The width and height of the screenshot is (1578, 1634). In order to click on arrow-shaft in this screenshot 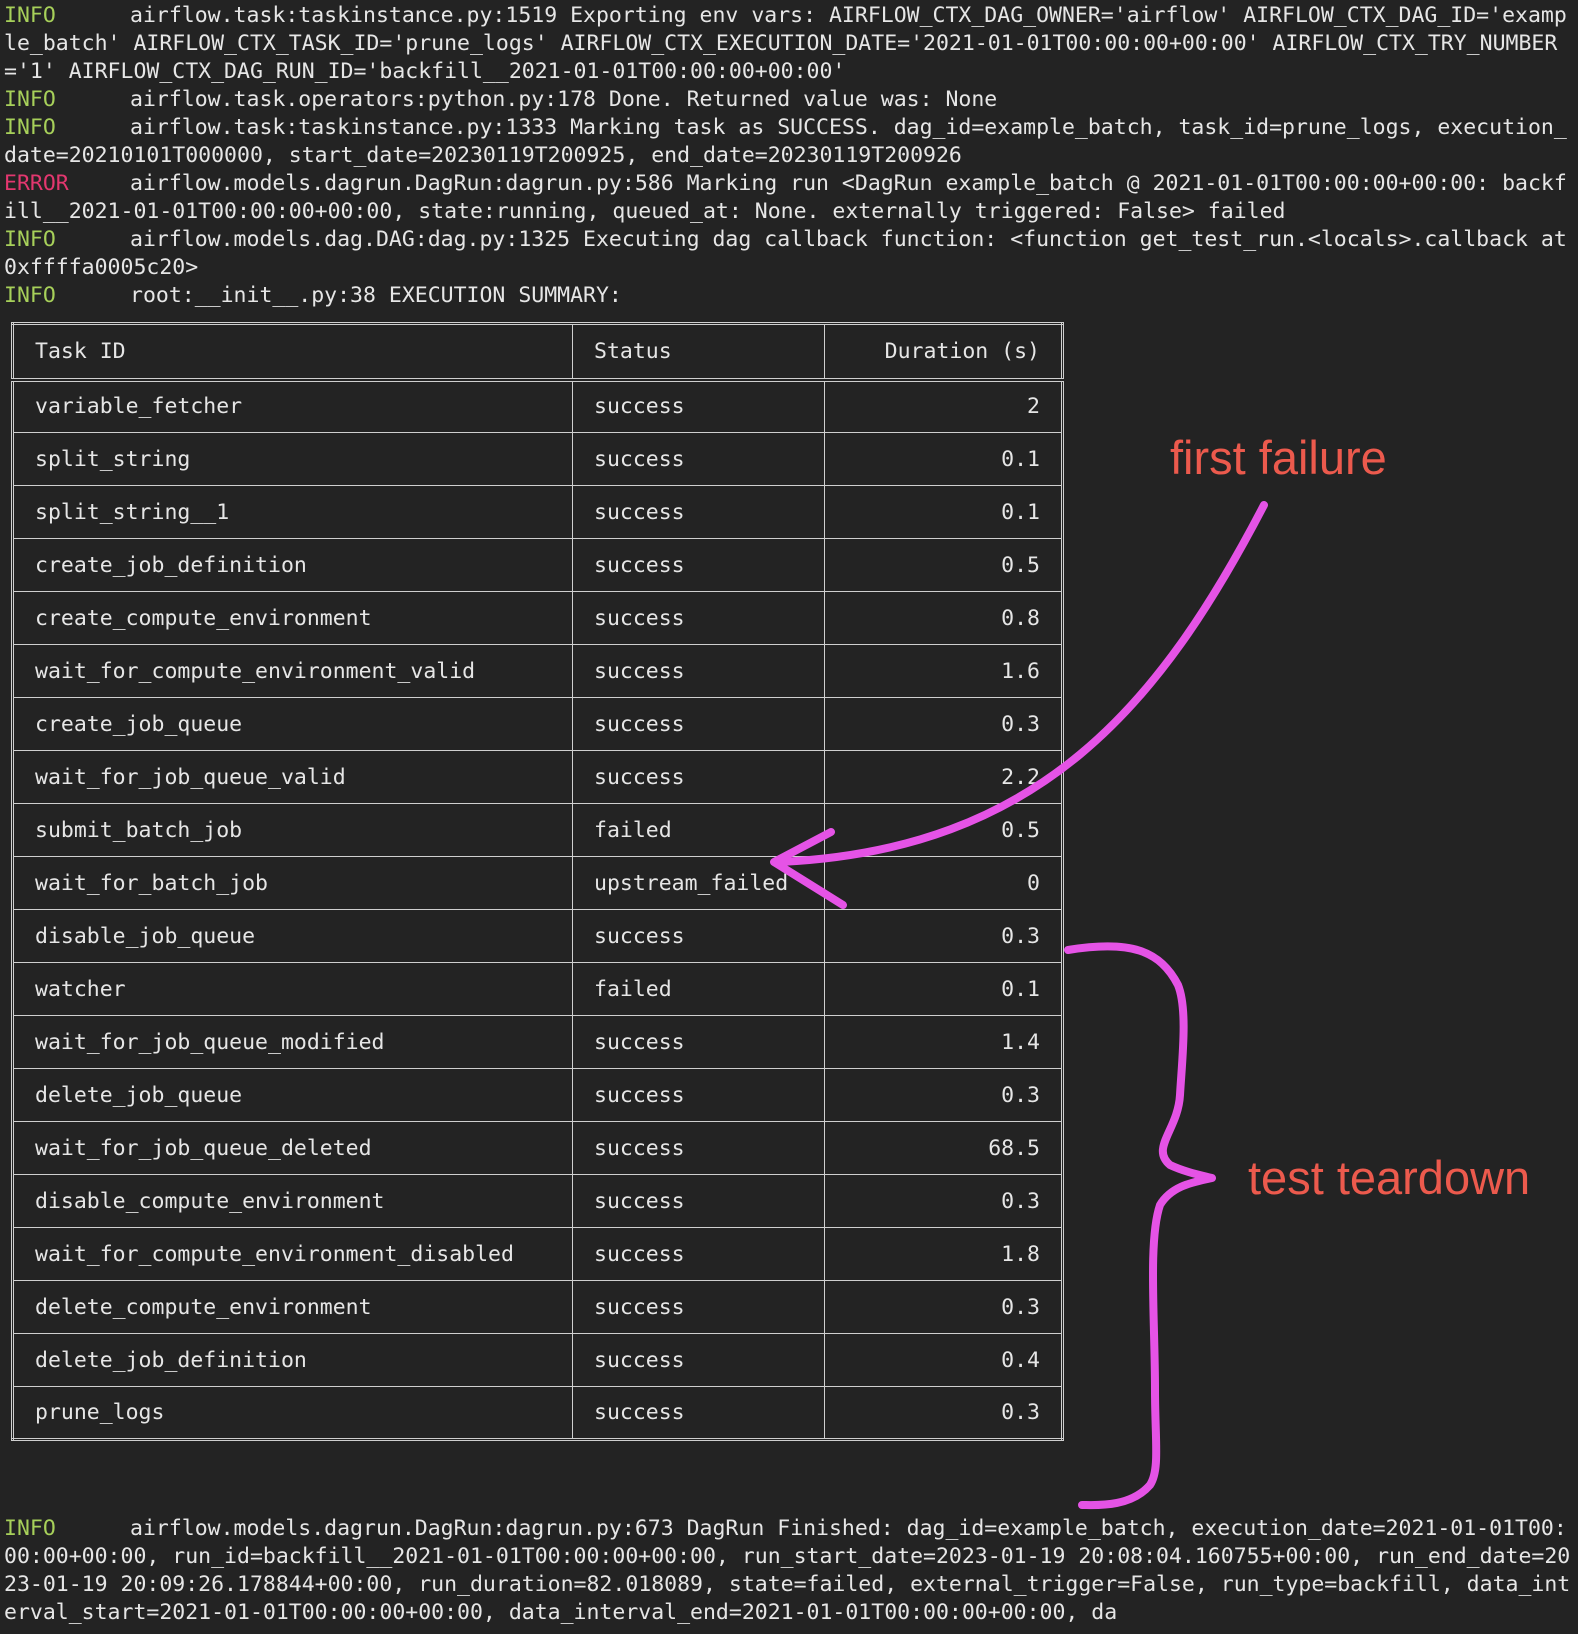, I will do `click(1022, 683)`.